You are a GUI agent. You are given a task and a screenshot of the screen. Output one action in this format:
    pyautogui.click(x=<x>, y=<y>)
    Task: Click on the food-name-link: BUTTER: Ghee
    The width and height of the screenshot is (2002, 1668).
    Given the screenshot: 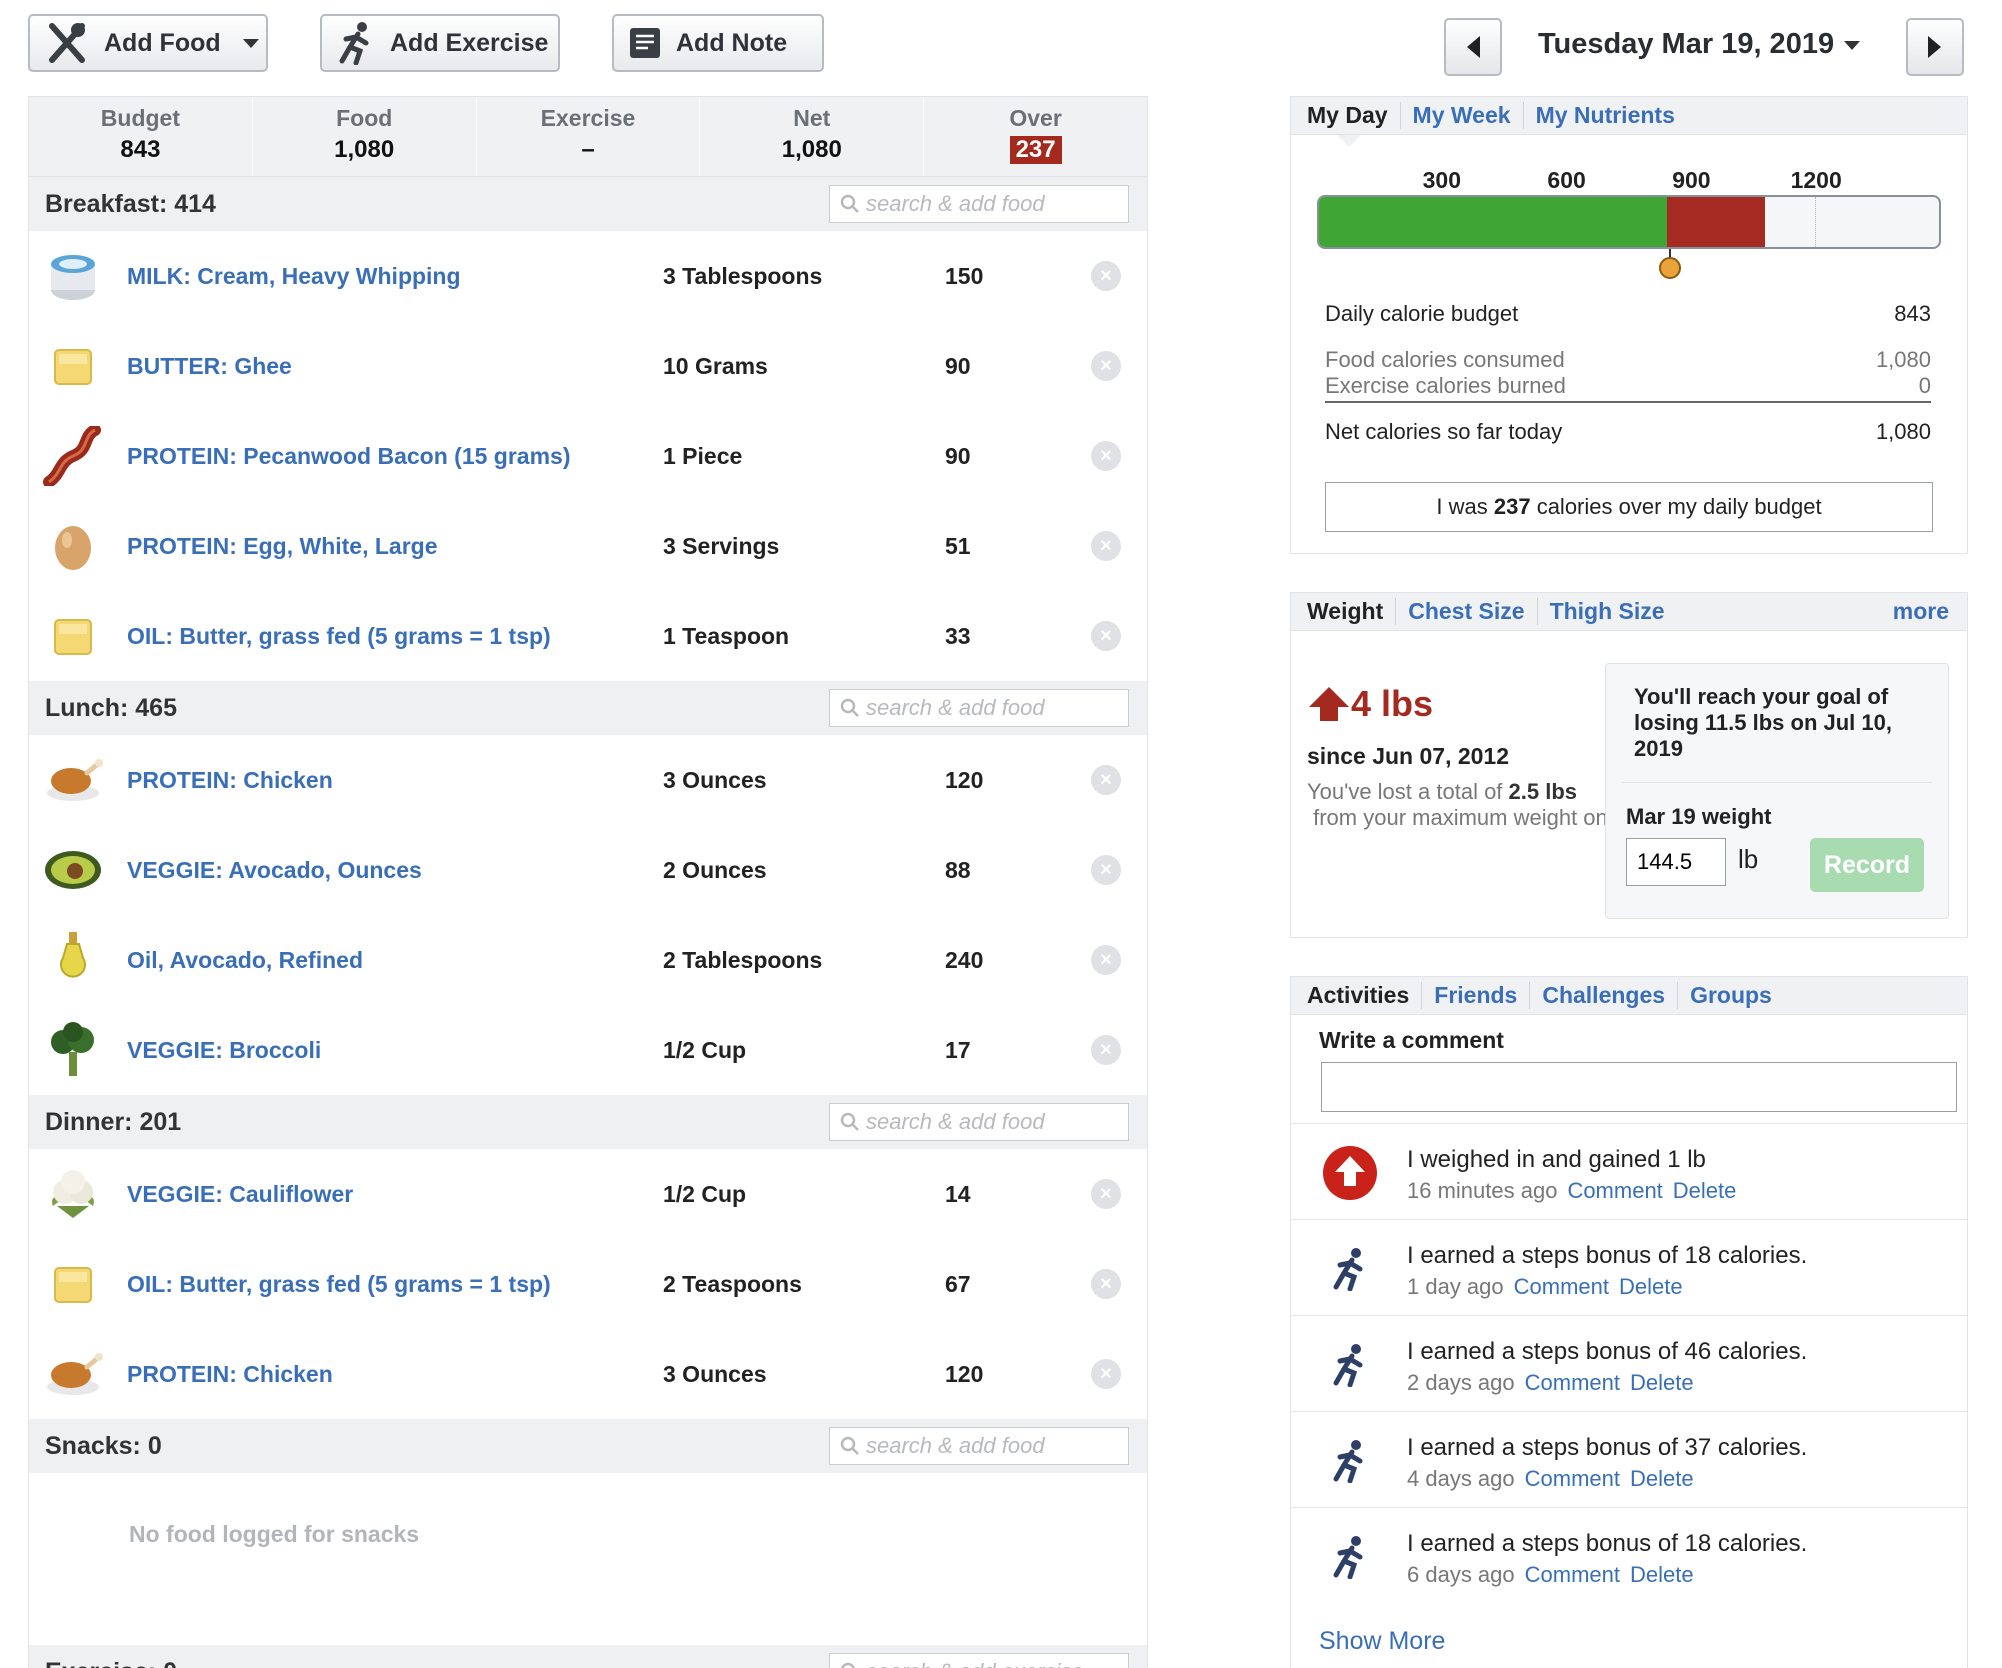 What is the action you would take?
    pyautogui.click(x=209, y=366)
    